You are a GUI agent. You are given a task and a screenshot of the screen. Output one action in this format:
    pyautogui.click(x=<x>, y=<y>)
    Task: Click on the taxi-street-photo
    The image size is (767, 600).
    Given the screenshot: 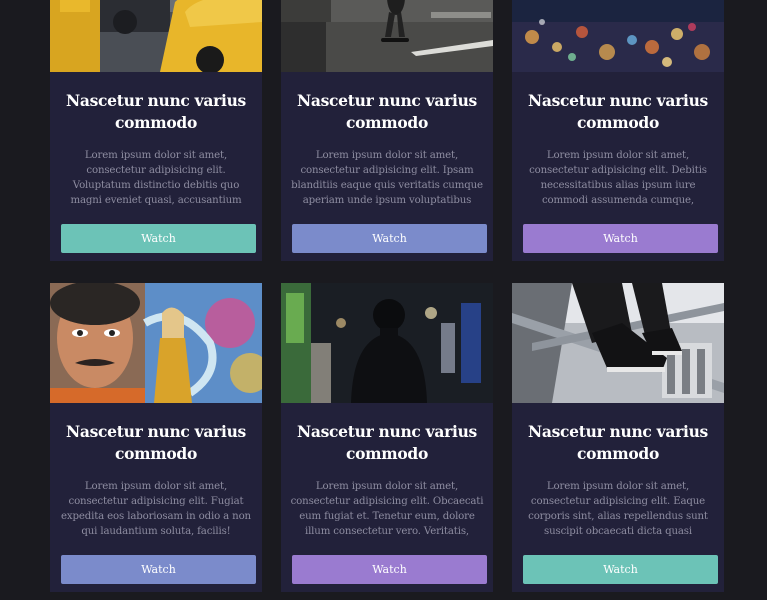 What is the action you would take?
    pyautogui.click(x=156, y=36)
    